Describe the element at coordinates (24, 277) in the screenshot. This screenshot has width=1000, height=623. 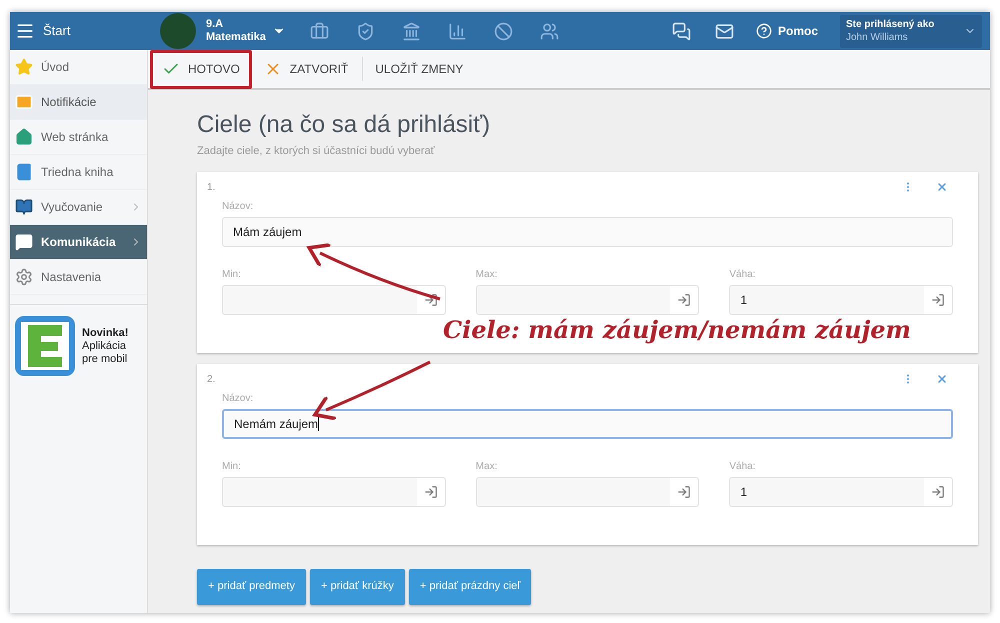
I see `gear-icon` at that location.